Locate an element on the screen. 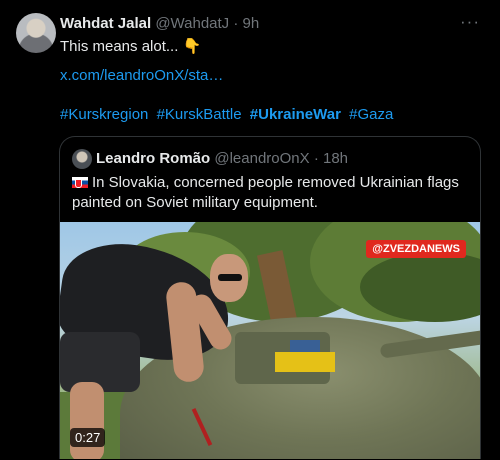 The image size is (500, 460). tweet-text: This means alot... 👇 is located at coordinates (131, 46).